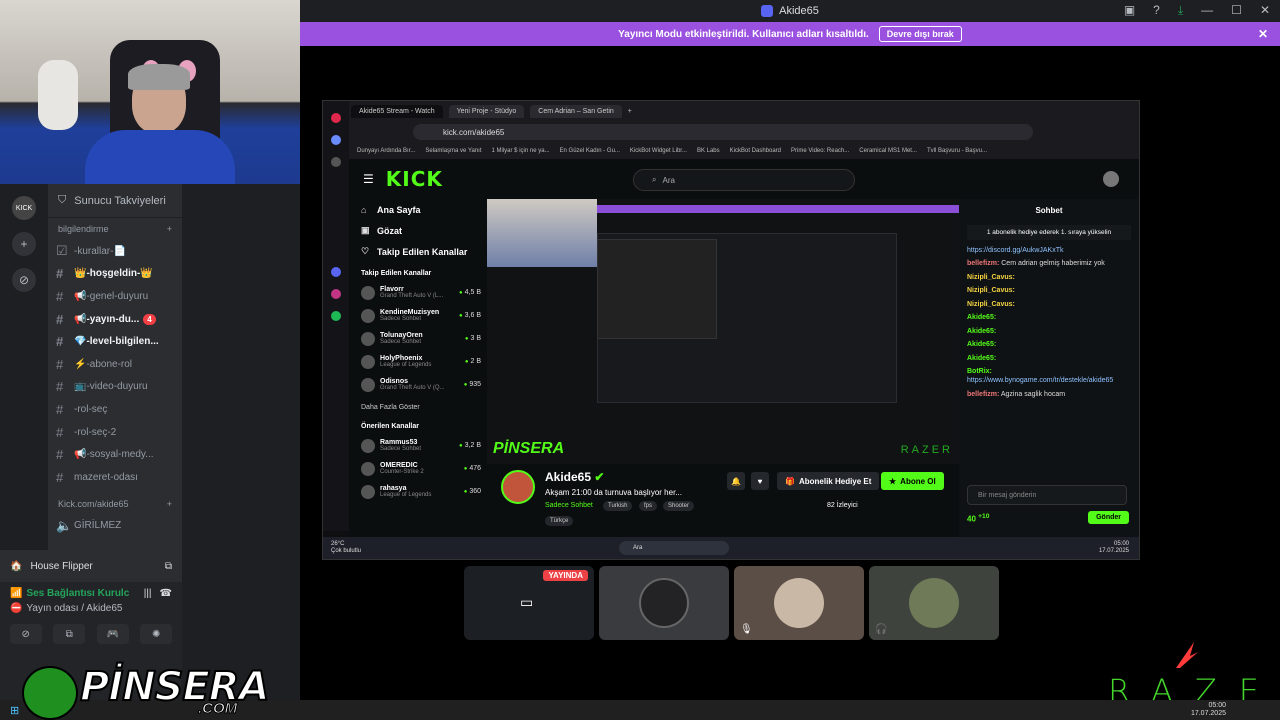 Image resolution: width=1280 pixels, height=720 pixels. Describe the element at coordinates (115, 251) in the screenshot. I see `channel-item: ☑ -kurallar-📄` at that location.